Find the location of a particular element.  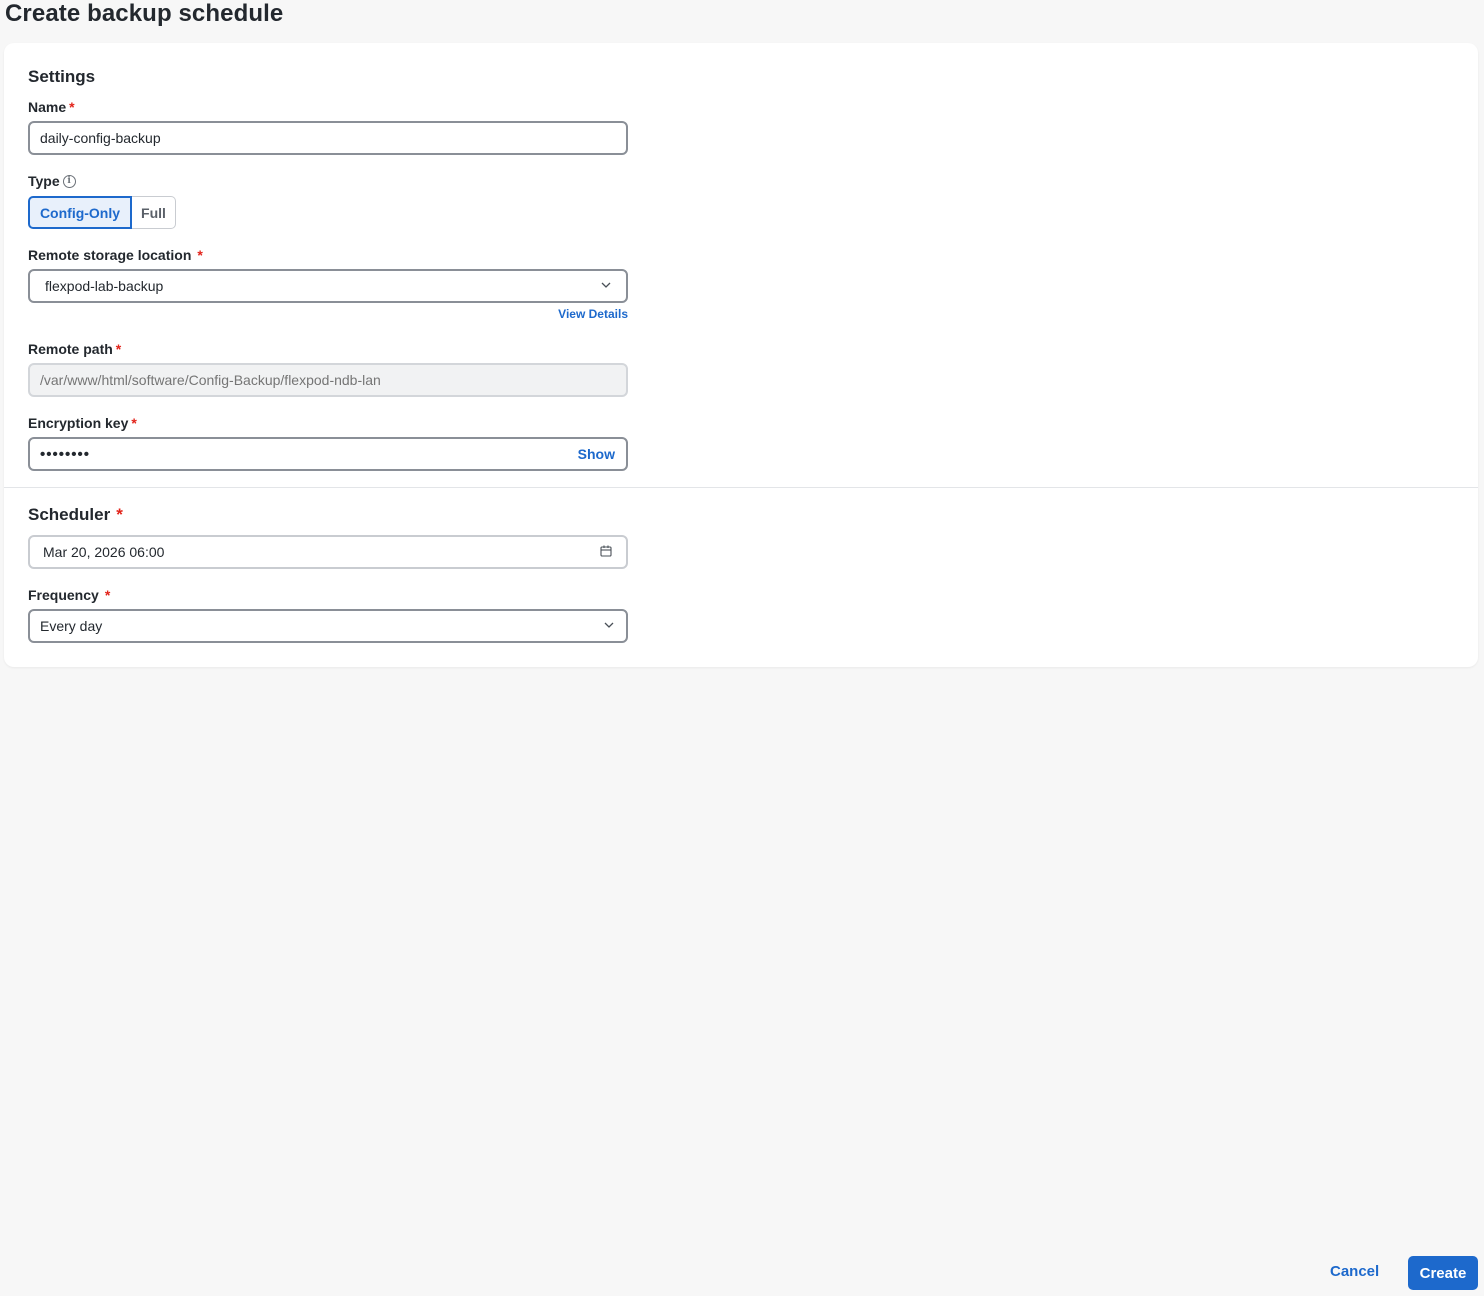

remote-path-input is located at coordinates (328, 380).